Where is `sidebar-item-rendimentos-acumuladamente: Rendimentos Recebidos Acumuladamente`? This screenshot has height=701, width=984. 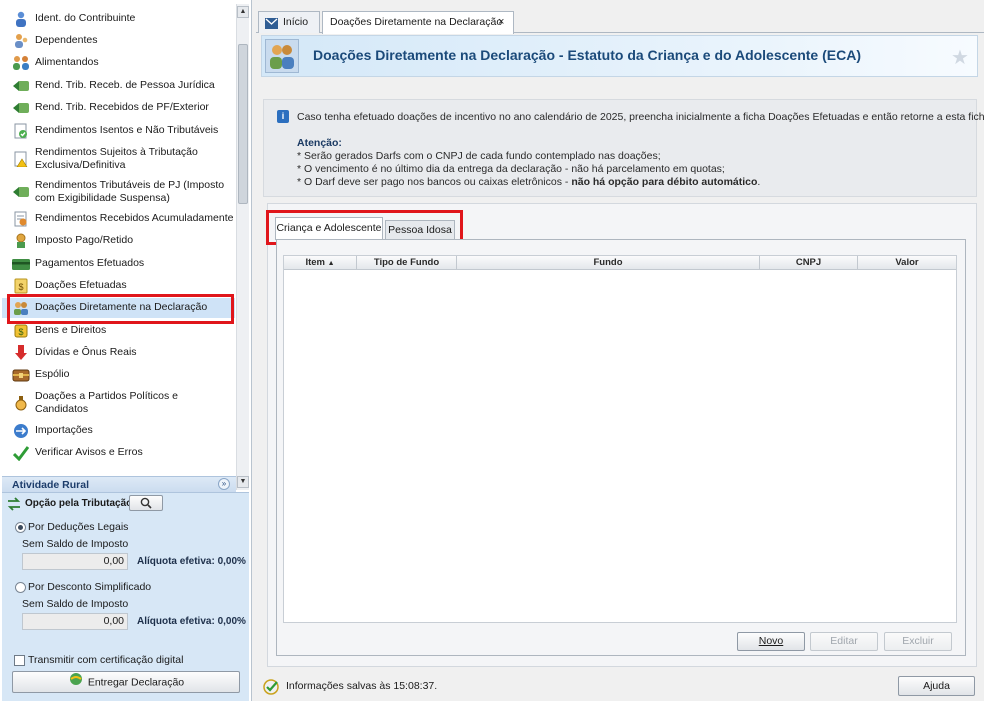 sidebar-item-rendimentos-acumuladamente: Rendimentos Recebidos Acumuladamente is located at coordinates (118, 219).